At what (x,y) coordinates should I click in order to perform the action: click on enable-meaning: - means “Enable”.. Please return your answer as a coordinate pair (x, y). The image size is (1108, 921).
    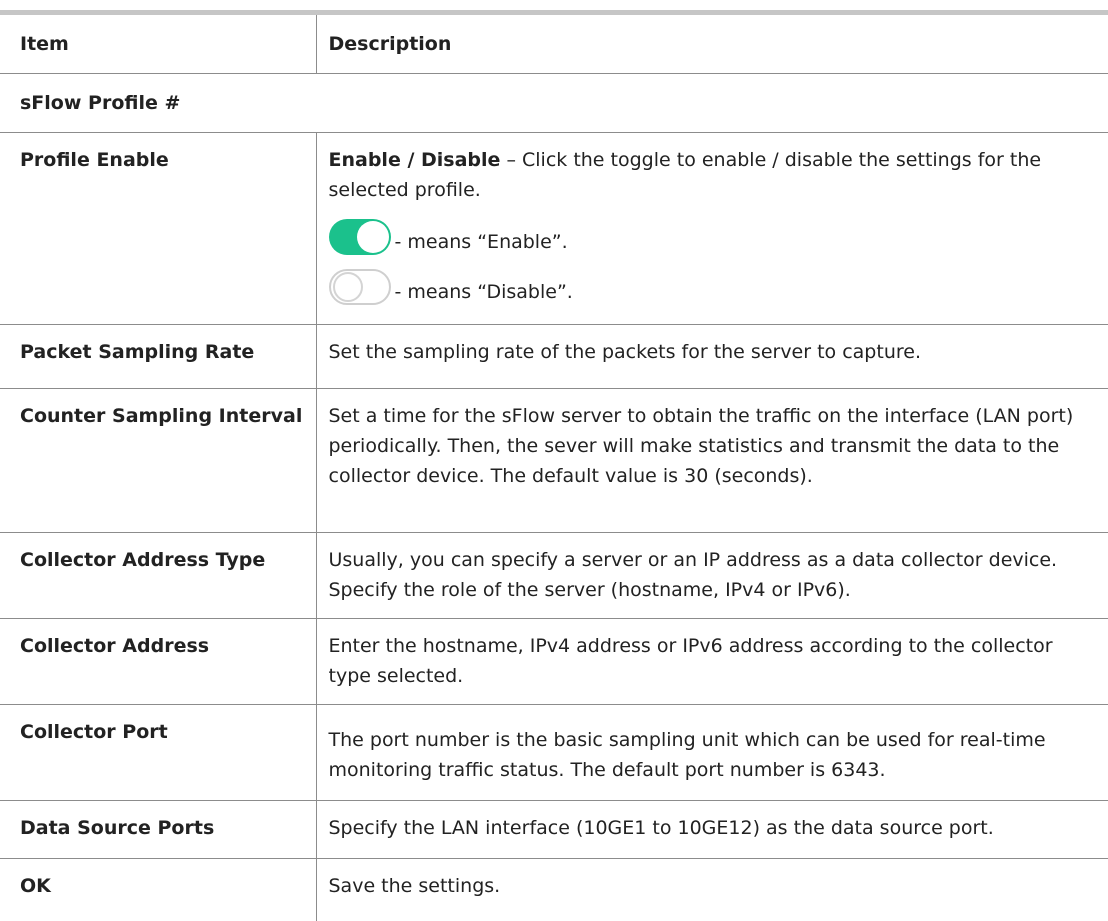
    Looking at the image, I should click on (481, 242).